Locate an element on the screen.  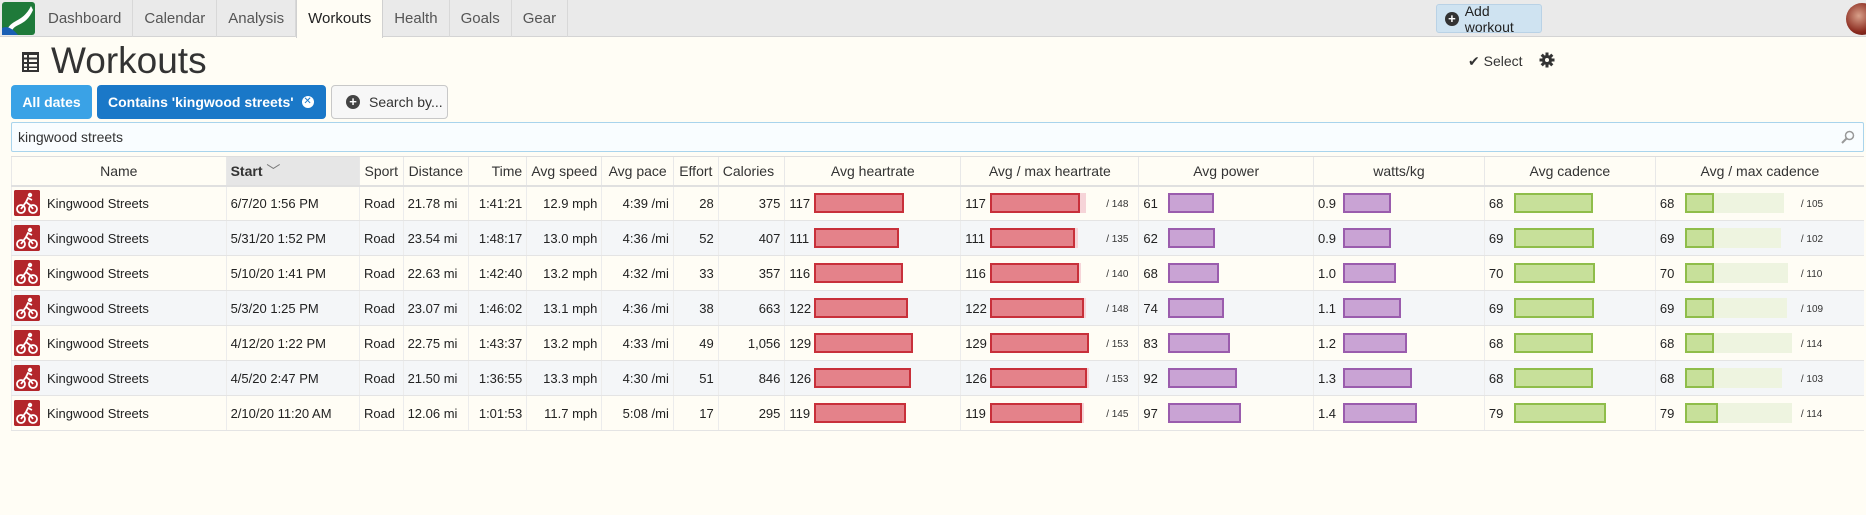
calories-cell: 407 is located at coordinates (751, 238).